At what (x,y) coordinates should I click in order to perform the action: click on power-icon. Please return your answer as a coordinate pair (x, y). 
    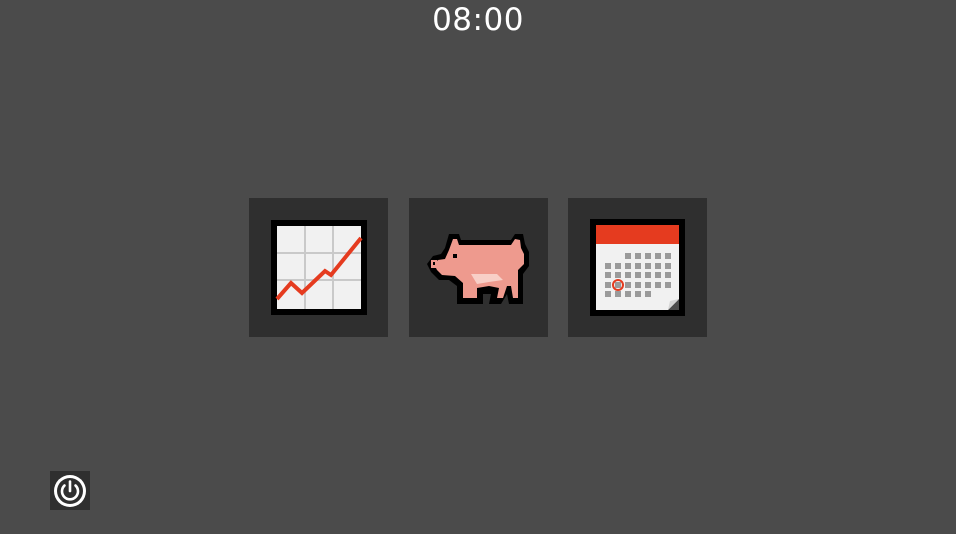
    Looking at the image, I should click on (70, 490).